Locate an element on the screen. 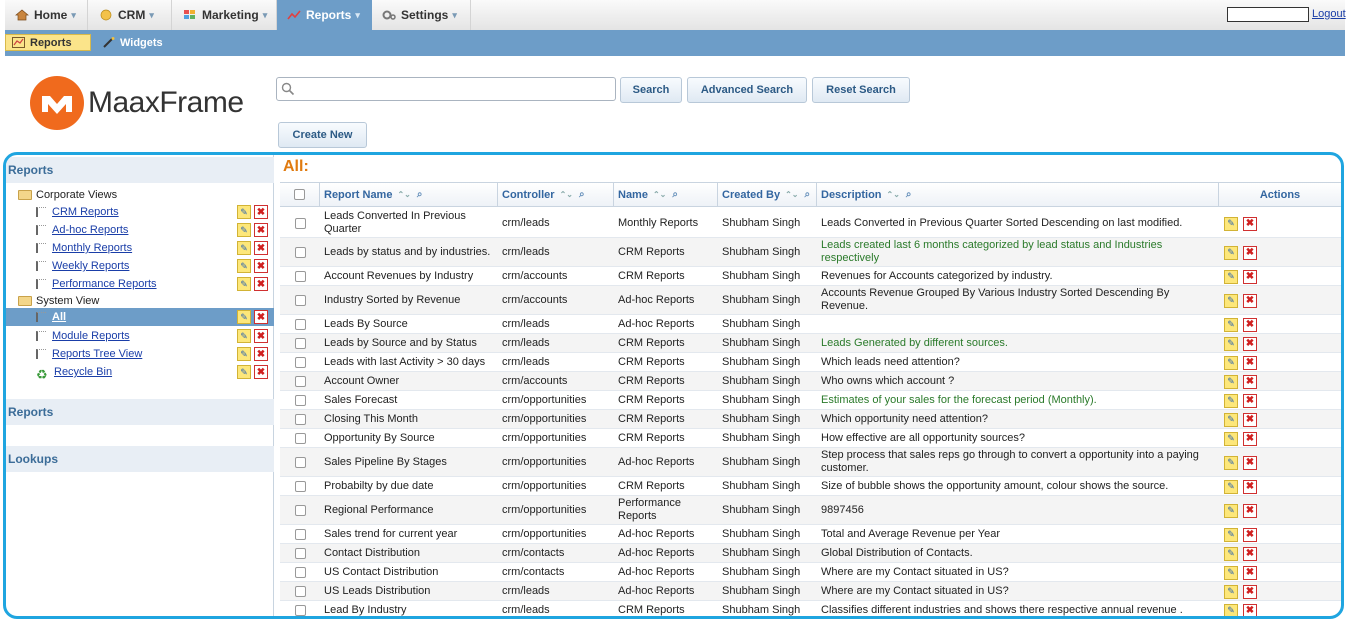  tree-item: Module Reports ✎ ✖ is located at coordinates (140, 336).